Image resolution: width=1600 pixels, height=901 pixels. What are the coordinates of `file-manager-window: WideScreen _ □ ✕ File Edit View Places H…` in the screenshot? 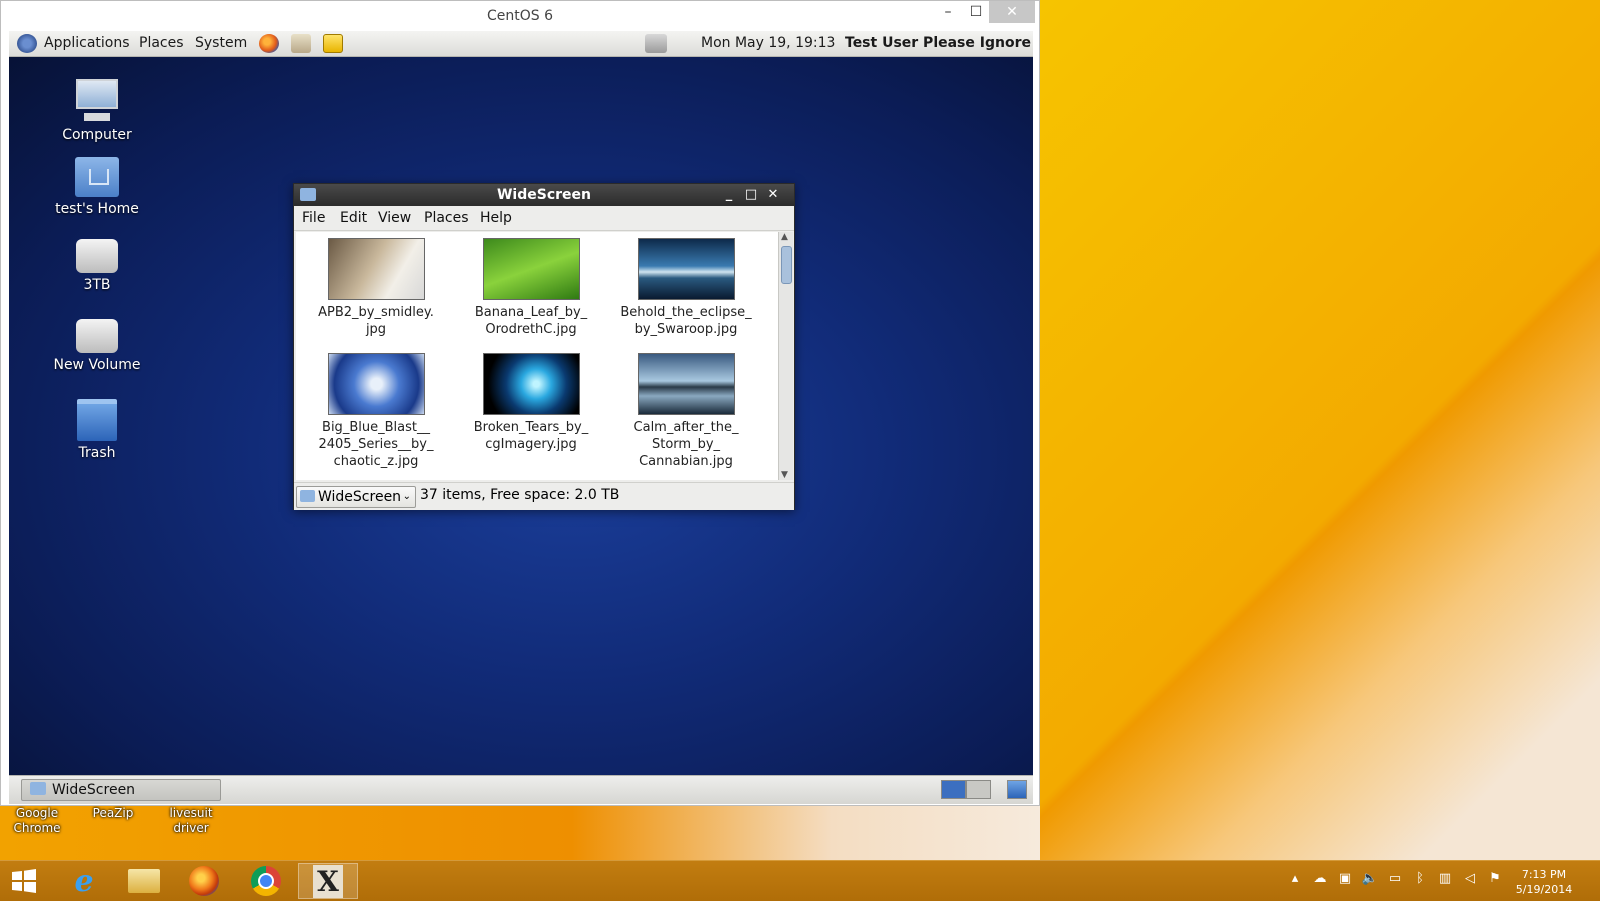 It's located at (544, 346).